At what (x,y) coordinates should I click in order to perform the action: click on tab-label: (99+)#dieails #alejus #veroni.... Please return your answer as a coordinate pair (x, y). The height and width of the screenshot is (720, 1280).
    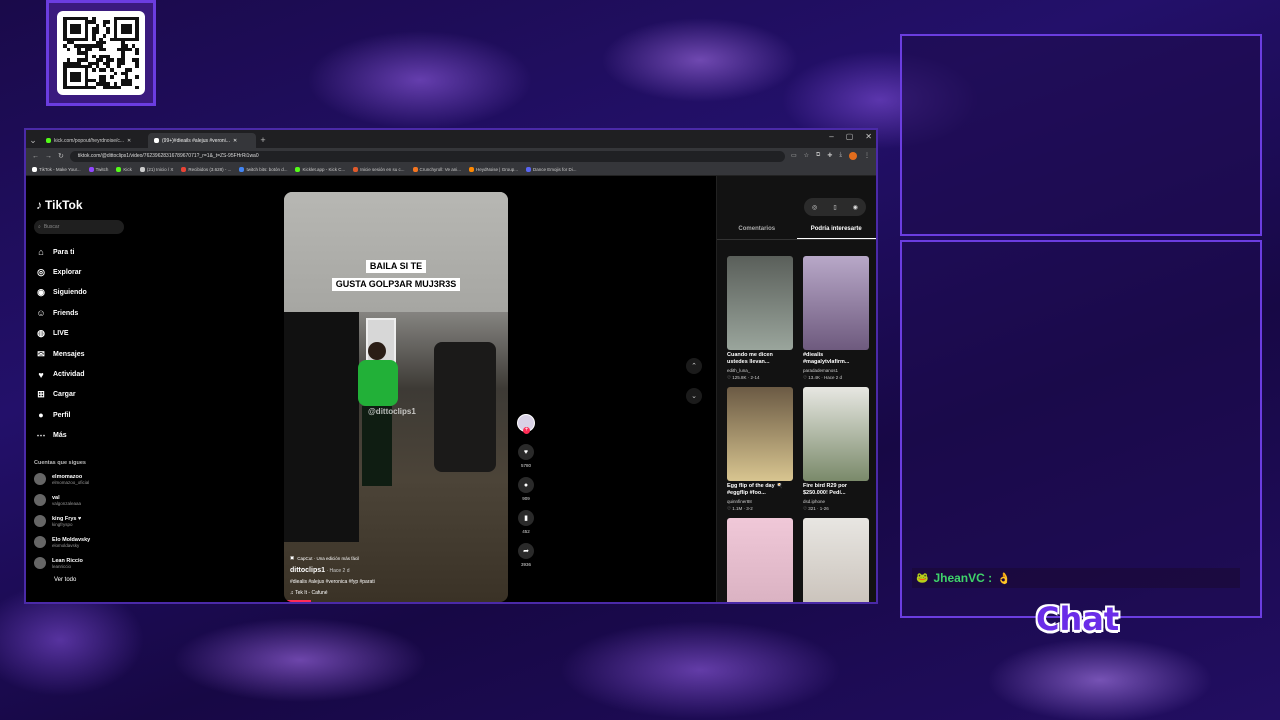
    Looking at the image, I should click on (196, 140).